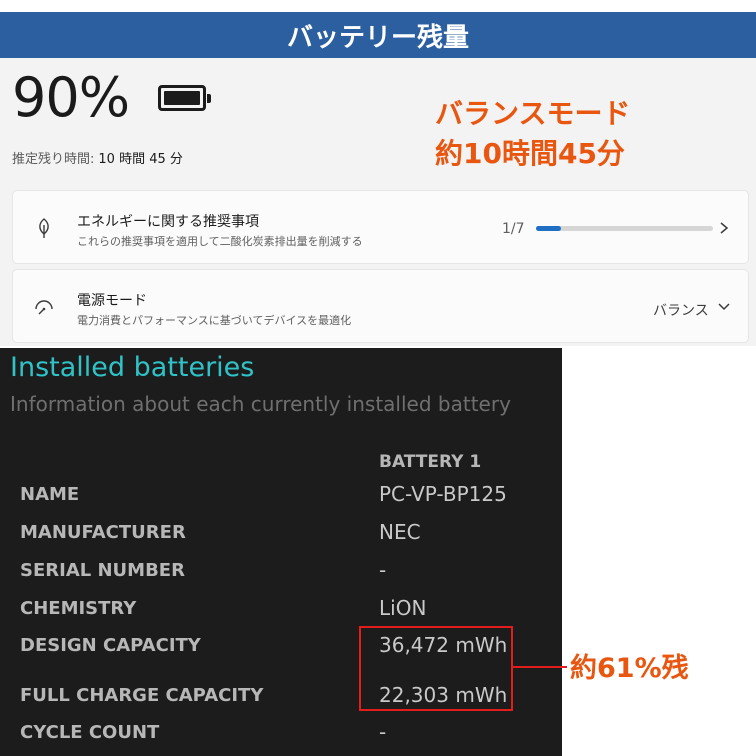 The image size is (756, 756). What do you see at coordinates (430, 462) in the screenshot?
I see `battery-column-header: BATTERY 1` at bounding box center [430, 462].